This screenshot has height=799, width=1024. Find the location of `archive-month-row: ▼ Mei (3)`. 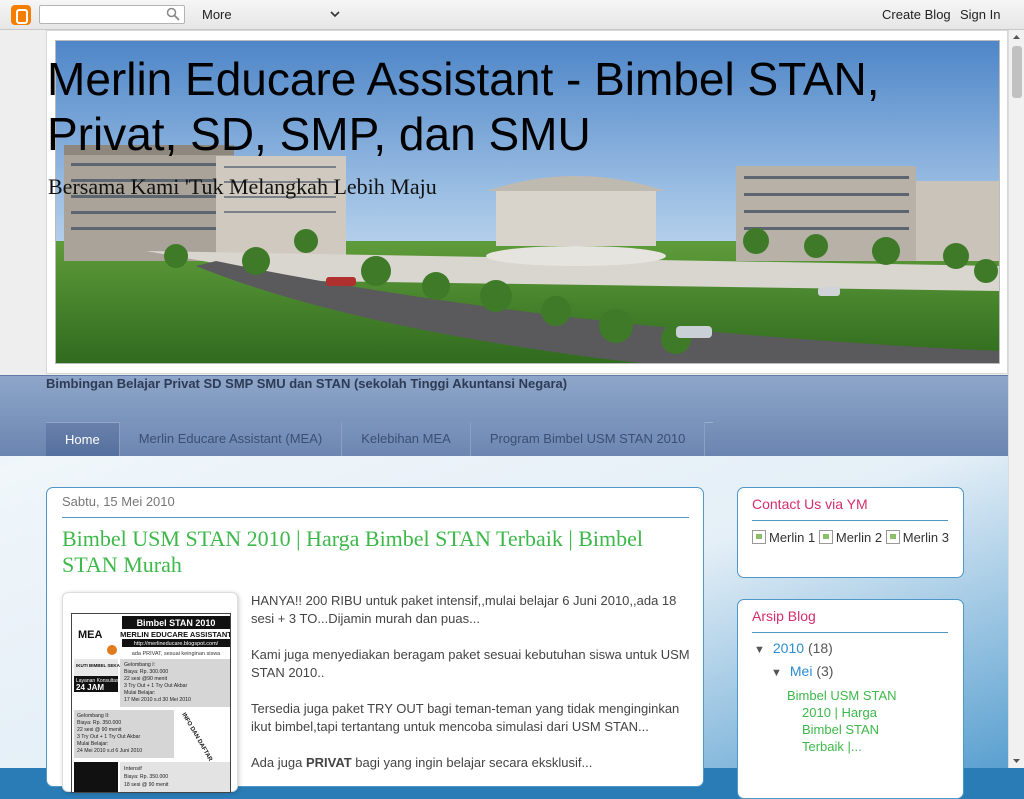

archive-month-row: ▼ Mei (3) is located at coordinates (802, 671).